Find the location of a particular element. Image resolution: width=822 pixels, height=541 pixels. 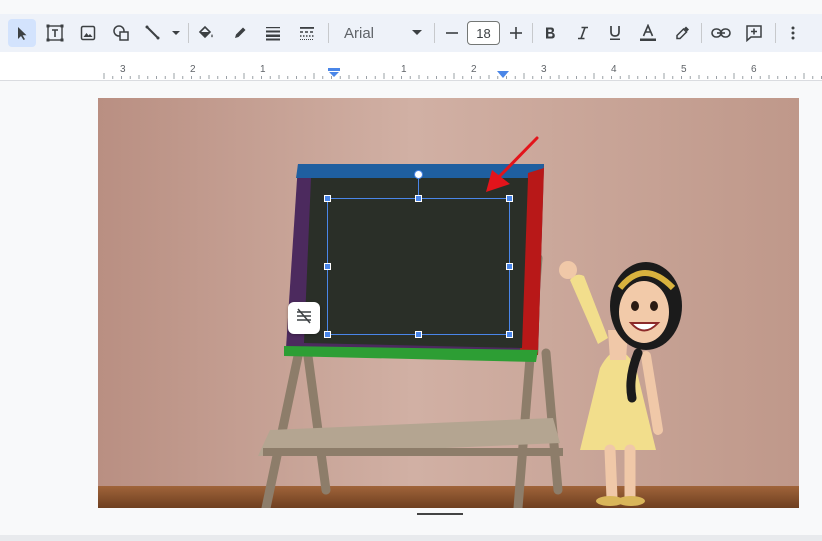

font-size-input: 18 is located at coordinates (483, 33).